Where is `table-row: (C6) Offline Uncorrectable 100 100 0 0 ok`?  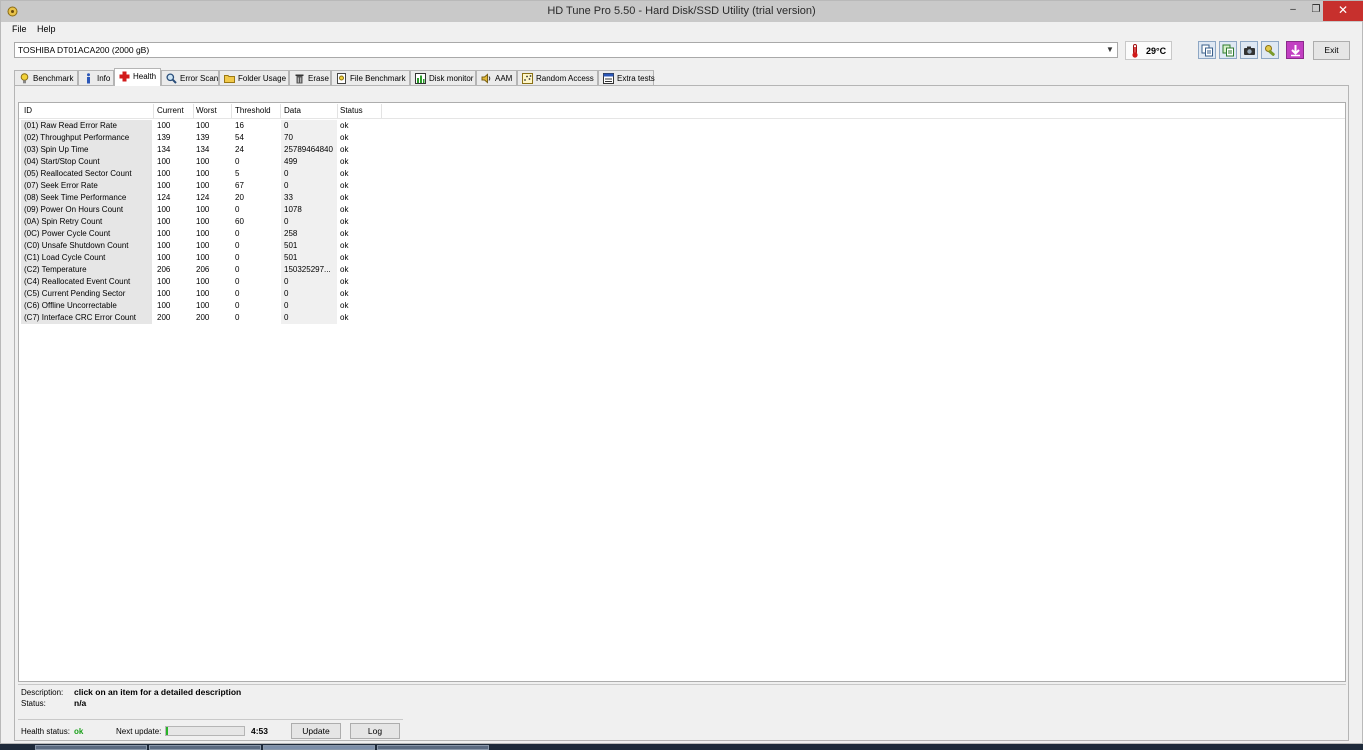
table-row: (C6) Offline Uncorrectable 100 100 0 0 ok is located at coordinates (200, 306).